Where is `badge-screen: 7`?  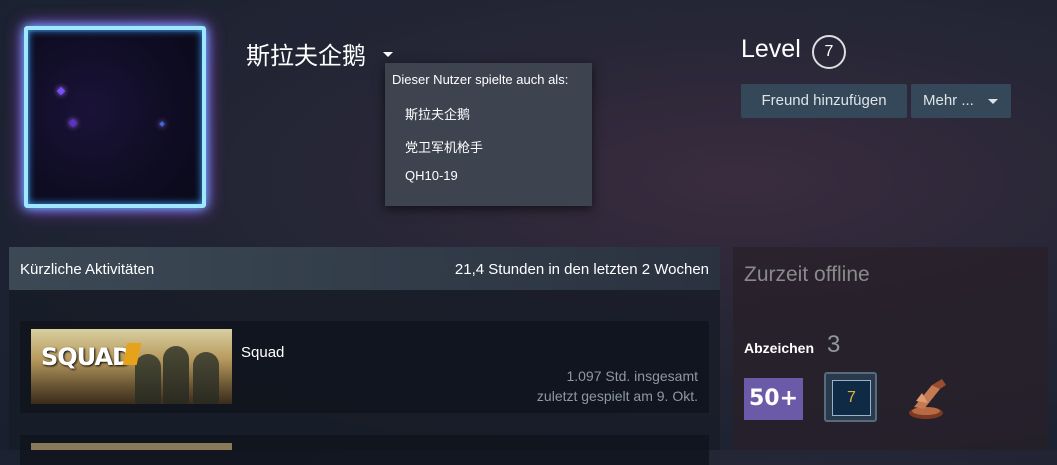
badge-screen: 7 is located at coordinates (851, 398).